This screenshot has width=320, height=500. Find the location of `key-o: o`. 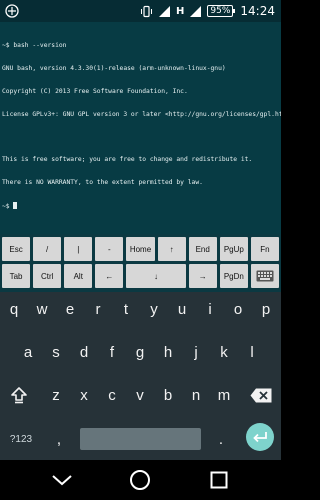

key-o: o is located at coordinates (238, 309).